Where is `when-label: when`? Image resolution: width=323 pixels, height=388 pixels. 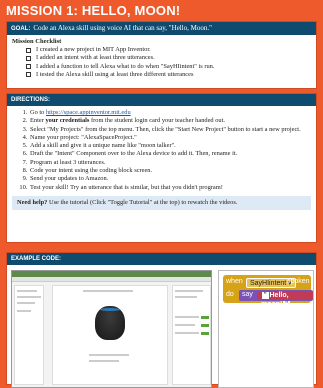 when-label: when is located at coordinates (234, 281).